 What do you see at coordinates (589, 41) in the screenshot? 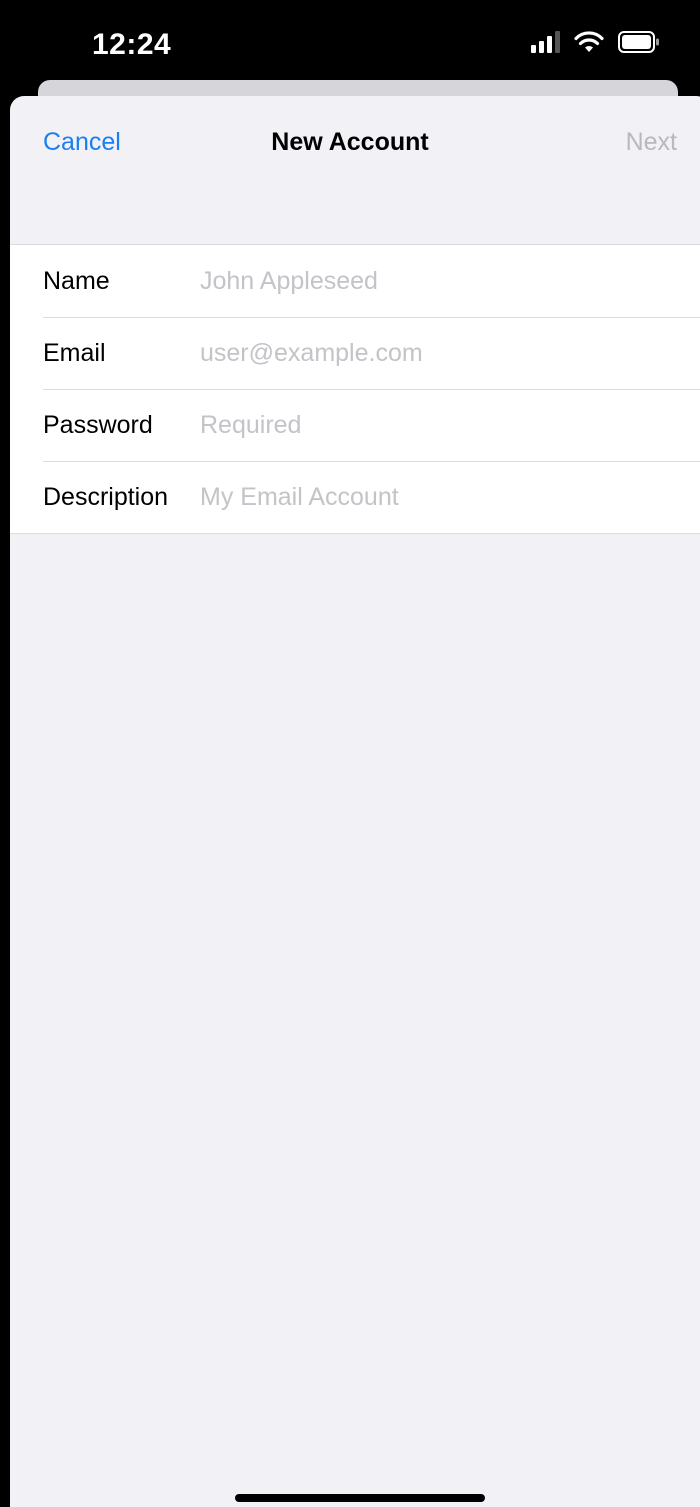
I see `wifi-icon` at bounding box center [589, 41].